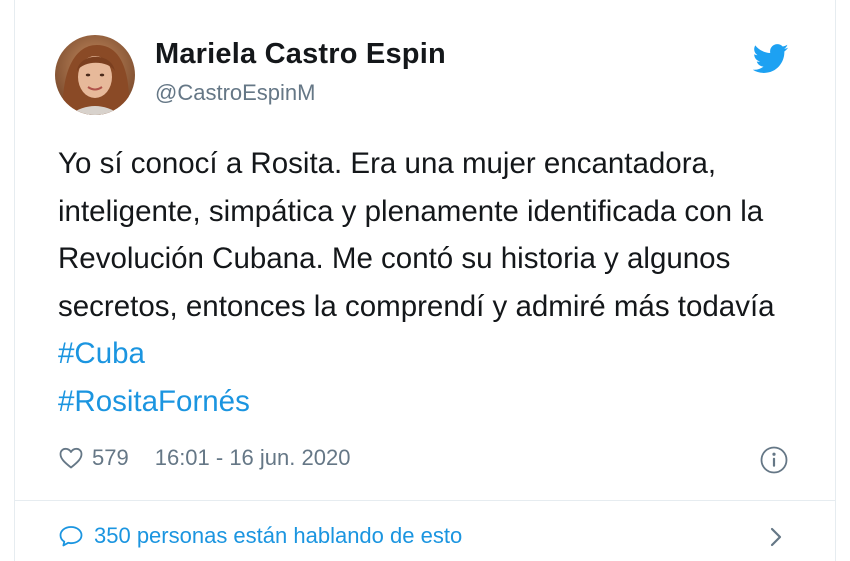  I want to click on timestamp: 16:01 - 16 jun. 2020, so click(253, 458).